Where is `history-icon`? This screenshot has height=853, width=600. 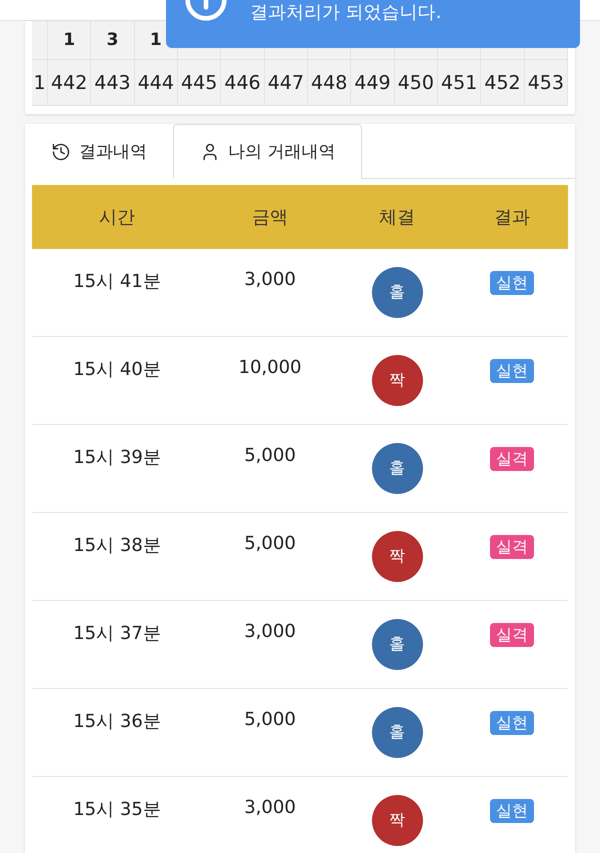
history-icon is located at coordinates (61, 152).